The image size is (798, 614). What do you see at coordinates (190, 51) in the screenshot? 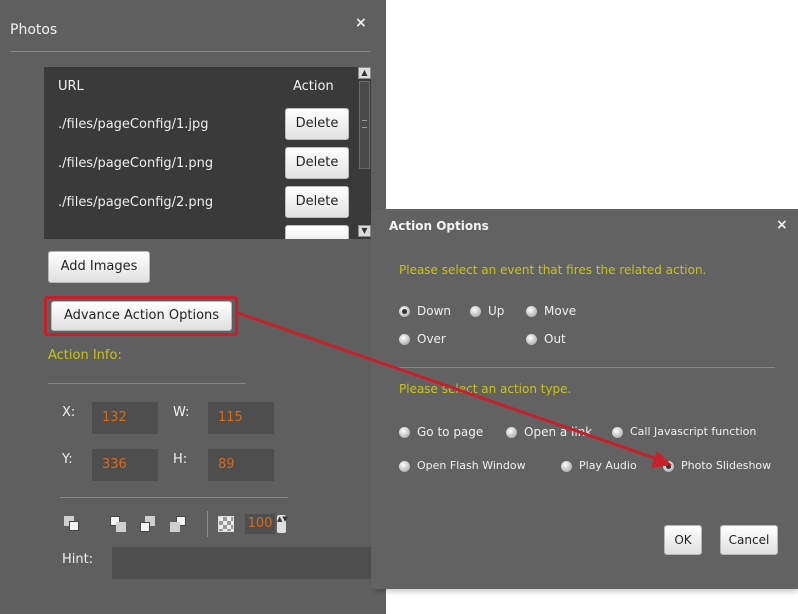
I see `title-divider` at bounding box center [190, 51].